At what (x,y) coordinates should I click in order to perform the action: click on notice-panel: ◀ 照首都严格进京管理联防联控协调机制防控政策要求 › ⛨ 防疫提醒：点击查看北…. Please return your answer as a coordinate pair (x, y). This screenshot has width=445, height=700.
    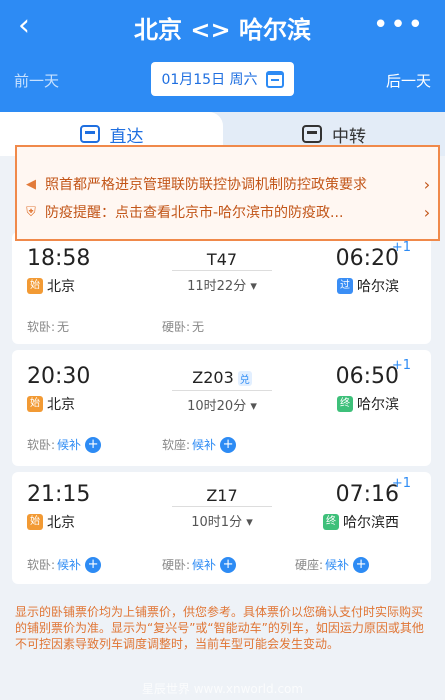
    Looking at the image, I should click on (227, 193).